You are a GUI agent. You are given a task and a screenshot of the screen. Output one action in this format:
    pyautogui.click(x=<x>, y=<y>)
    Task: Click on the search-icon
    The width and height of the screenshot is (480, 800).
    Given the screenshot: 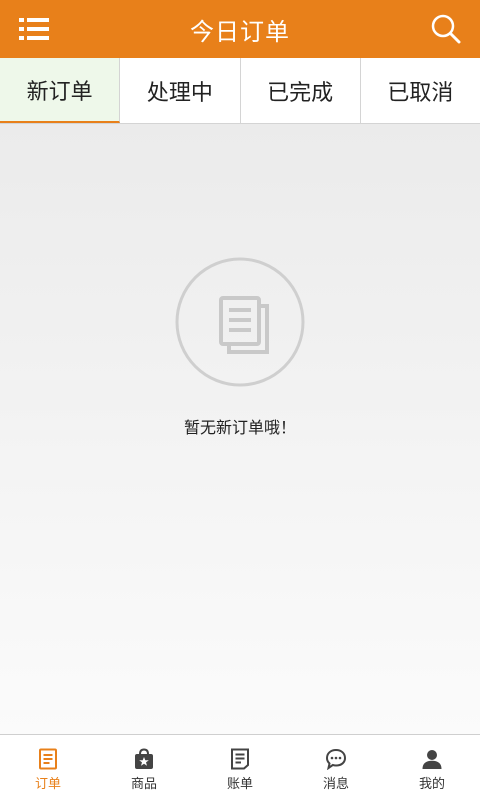 What is the action you would take?
    pyautogui.click(x=446, y=29)
    